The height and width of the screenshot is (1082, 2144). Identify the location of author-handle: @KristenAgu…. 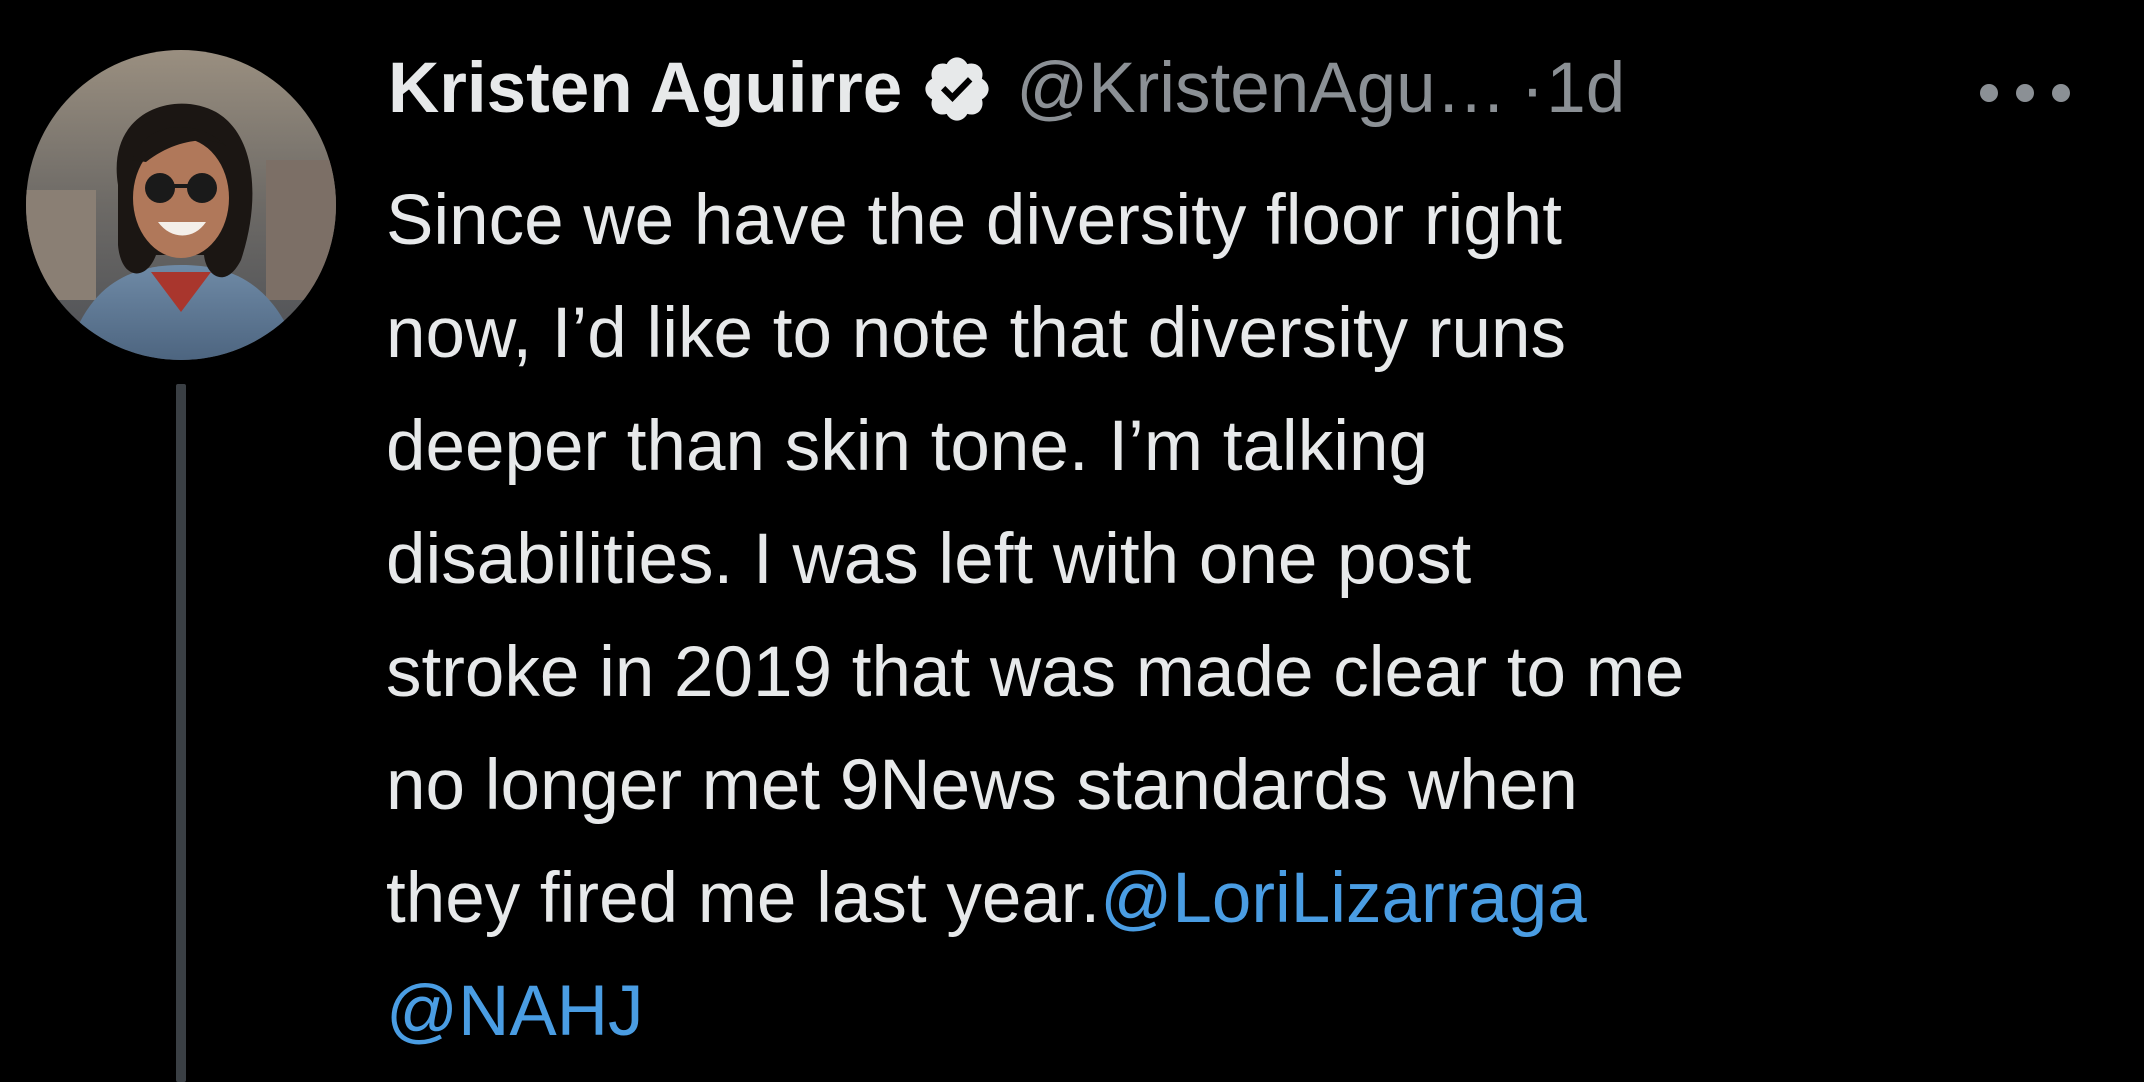
(1261, 89).